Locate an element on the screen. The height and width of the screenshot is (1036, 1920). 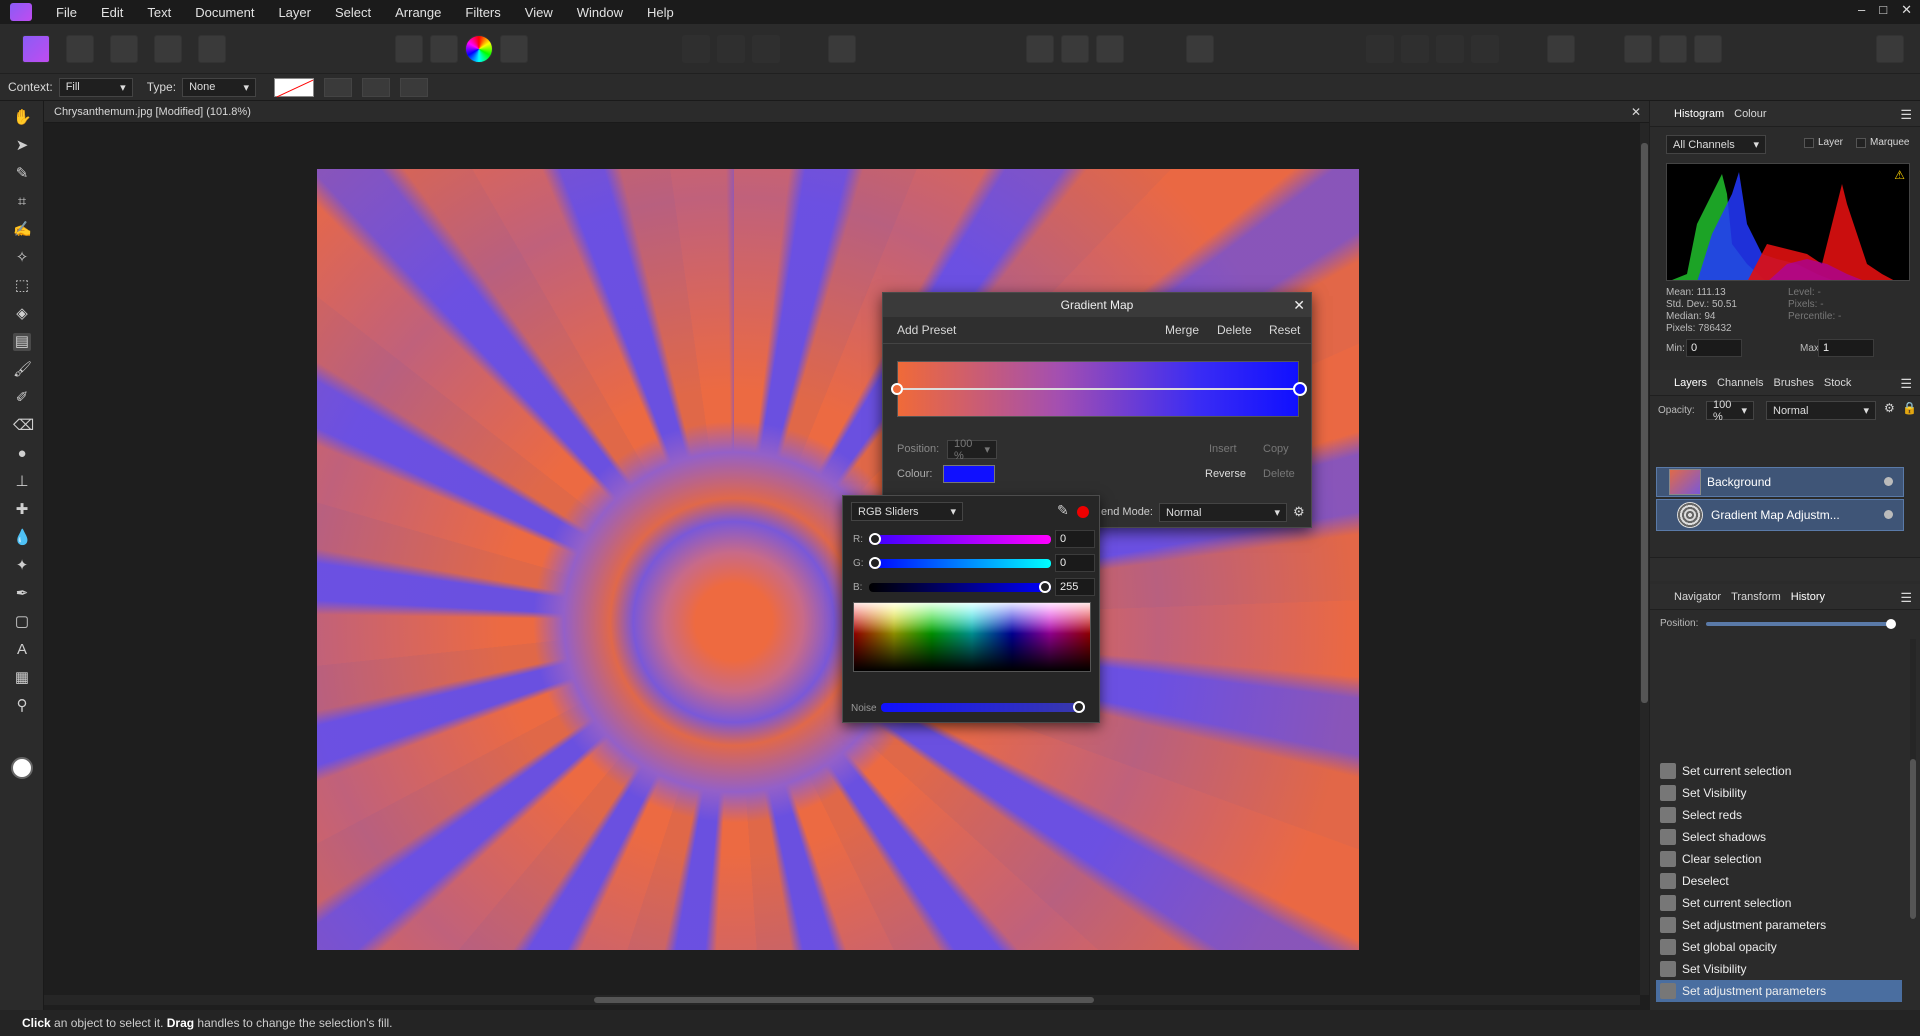
paint-brush-icon: 🖌 is located at coordinates (22, 370).